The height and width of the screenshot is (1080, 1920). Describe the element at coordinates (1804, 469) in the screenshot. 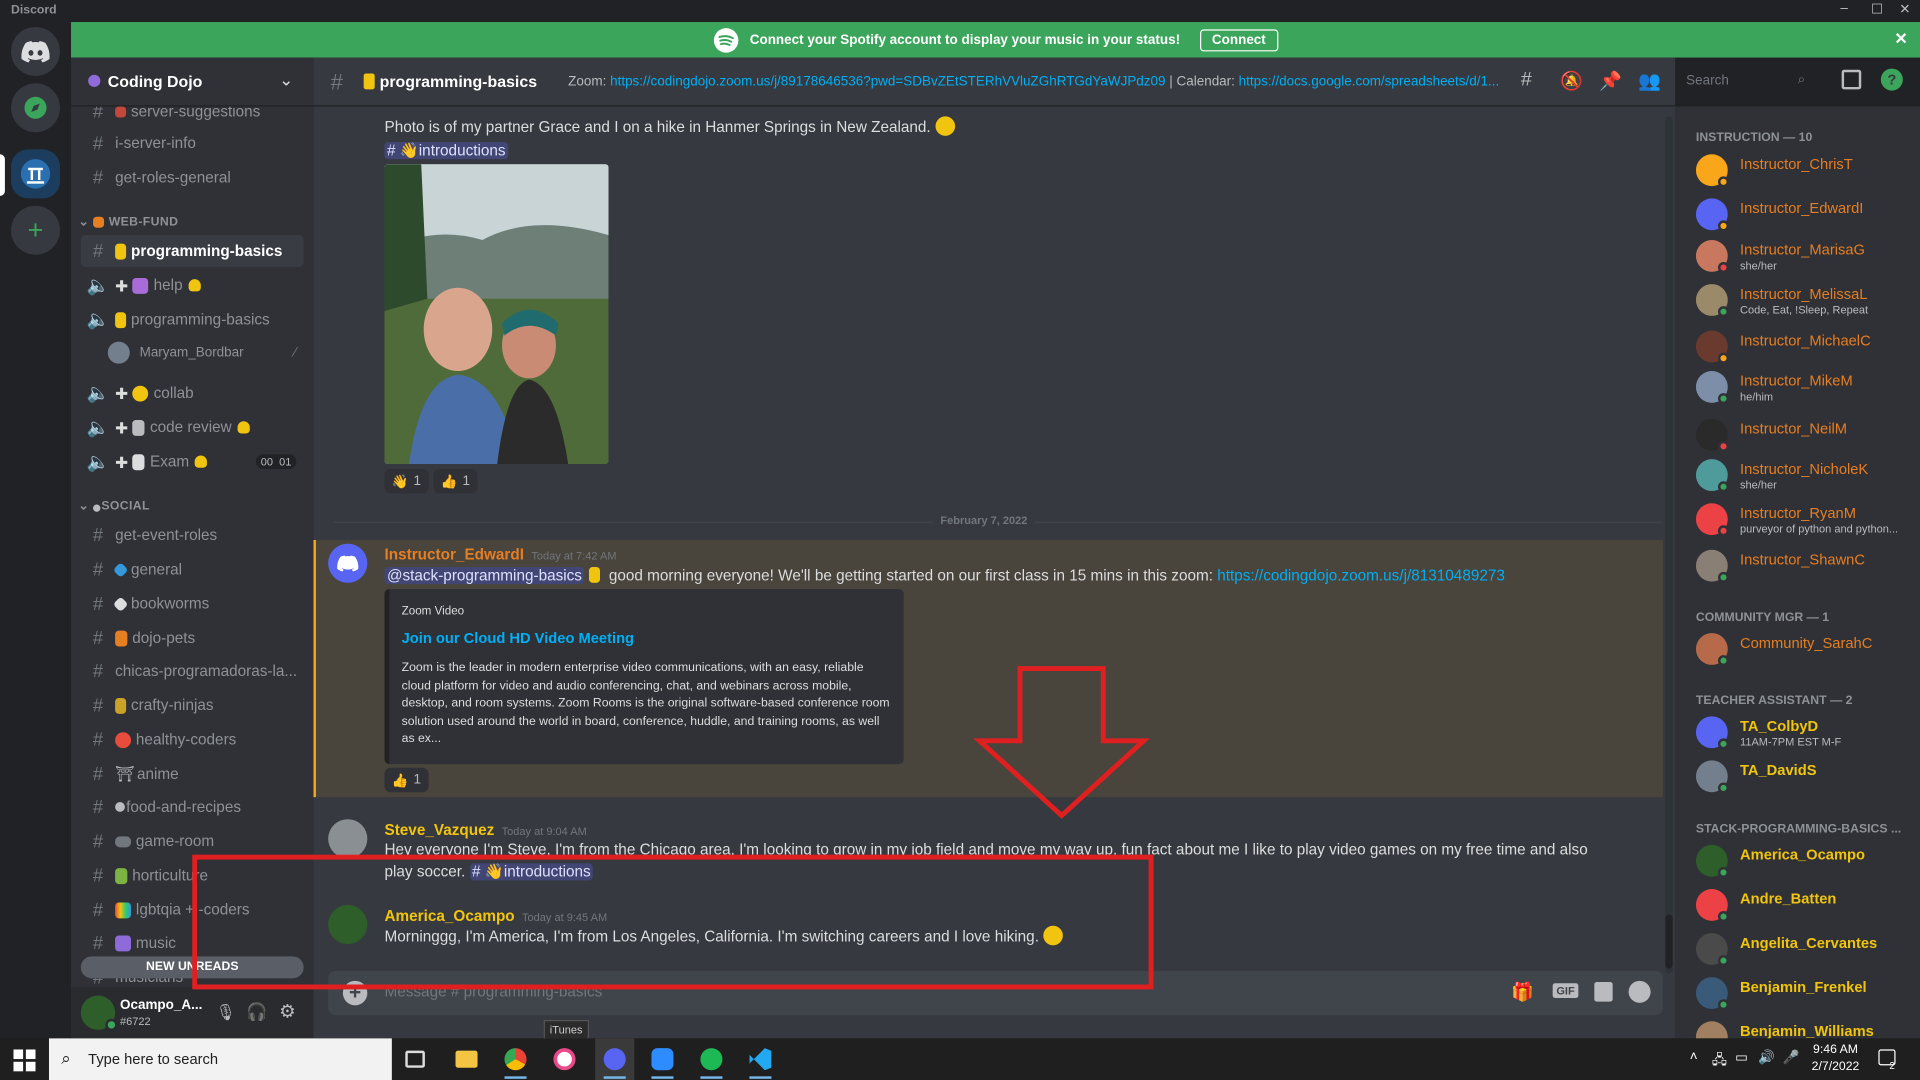

I see `member-name: Instructor_NicholeK` at that location.